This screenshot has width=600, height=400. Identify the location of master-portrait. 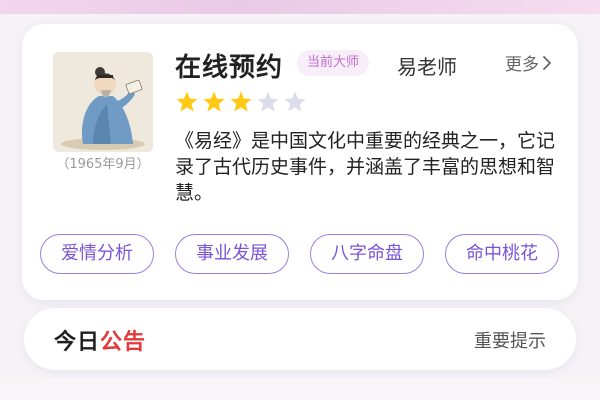
(103, 102).